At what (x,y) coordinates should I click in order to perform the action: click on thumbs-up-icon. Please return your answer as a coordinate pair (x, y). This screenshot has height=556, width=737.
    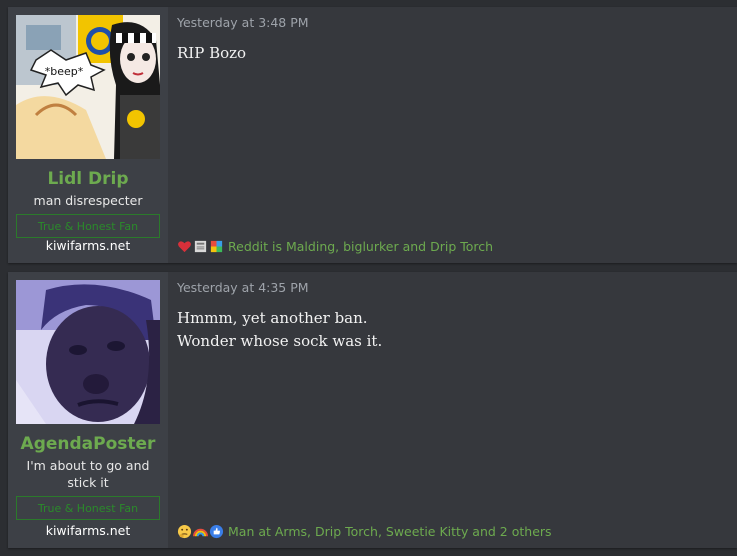
    Looking at the image, I should click on (216, 531).